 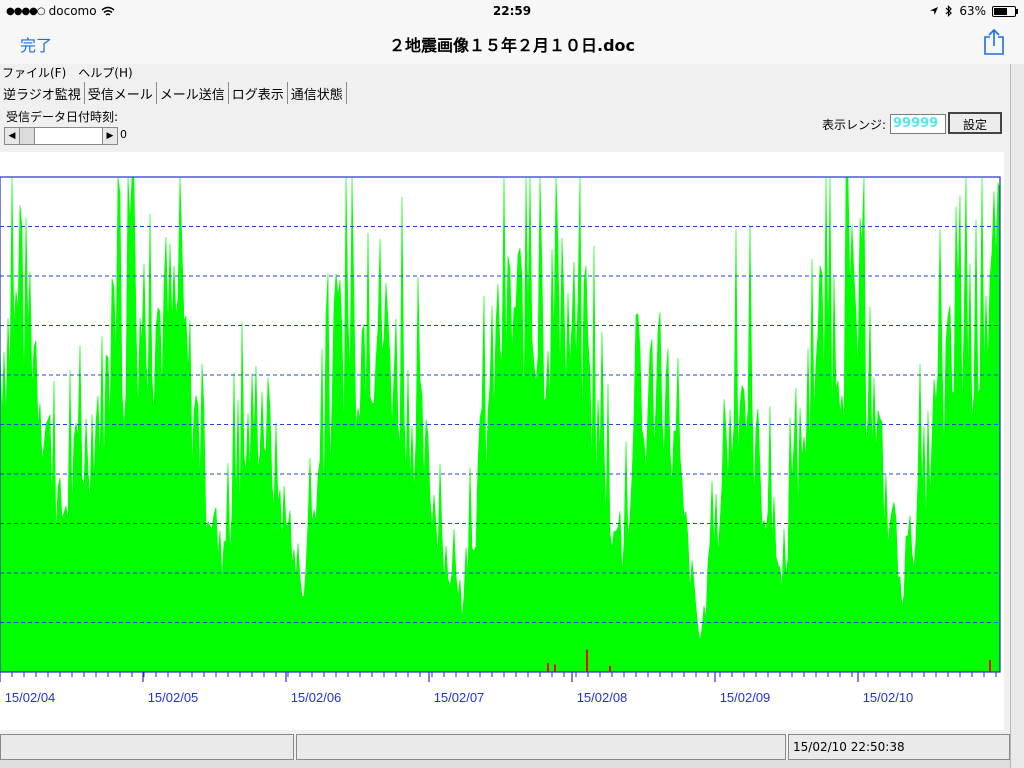 What do you see at coordinates (888, 697) in the screenshot?
I see `x-tick-label: 15/02/10` at bounding box center [888, 697].